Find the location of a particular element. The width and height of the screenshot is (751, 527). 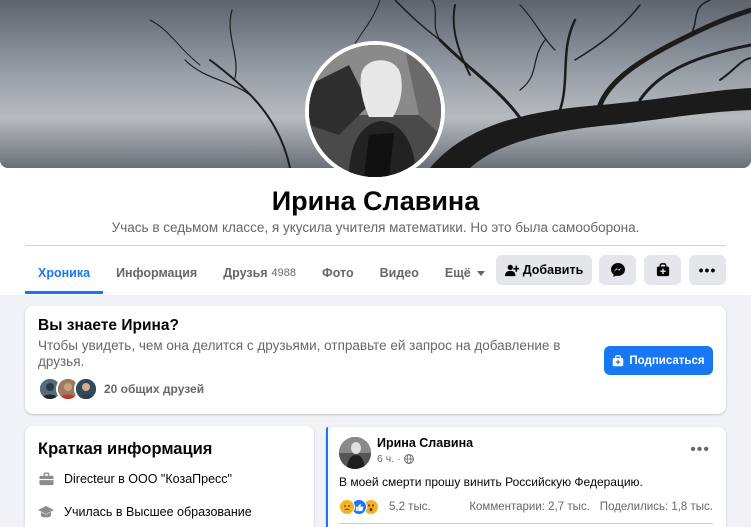

follow-button is located at coordinates (662, 270).